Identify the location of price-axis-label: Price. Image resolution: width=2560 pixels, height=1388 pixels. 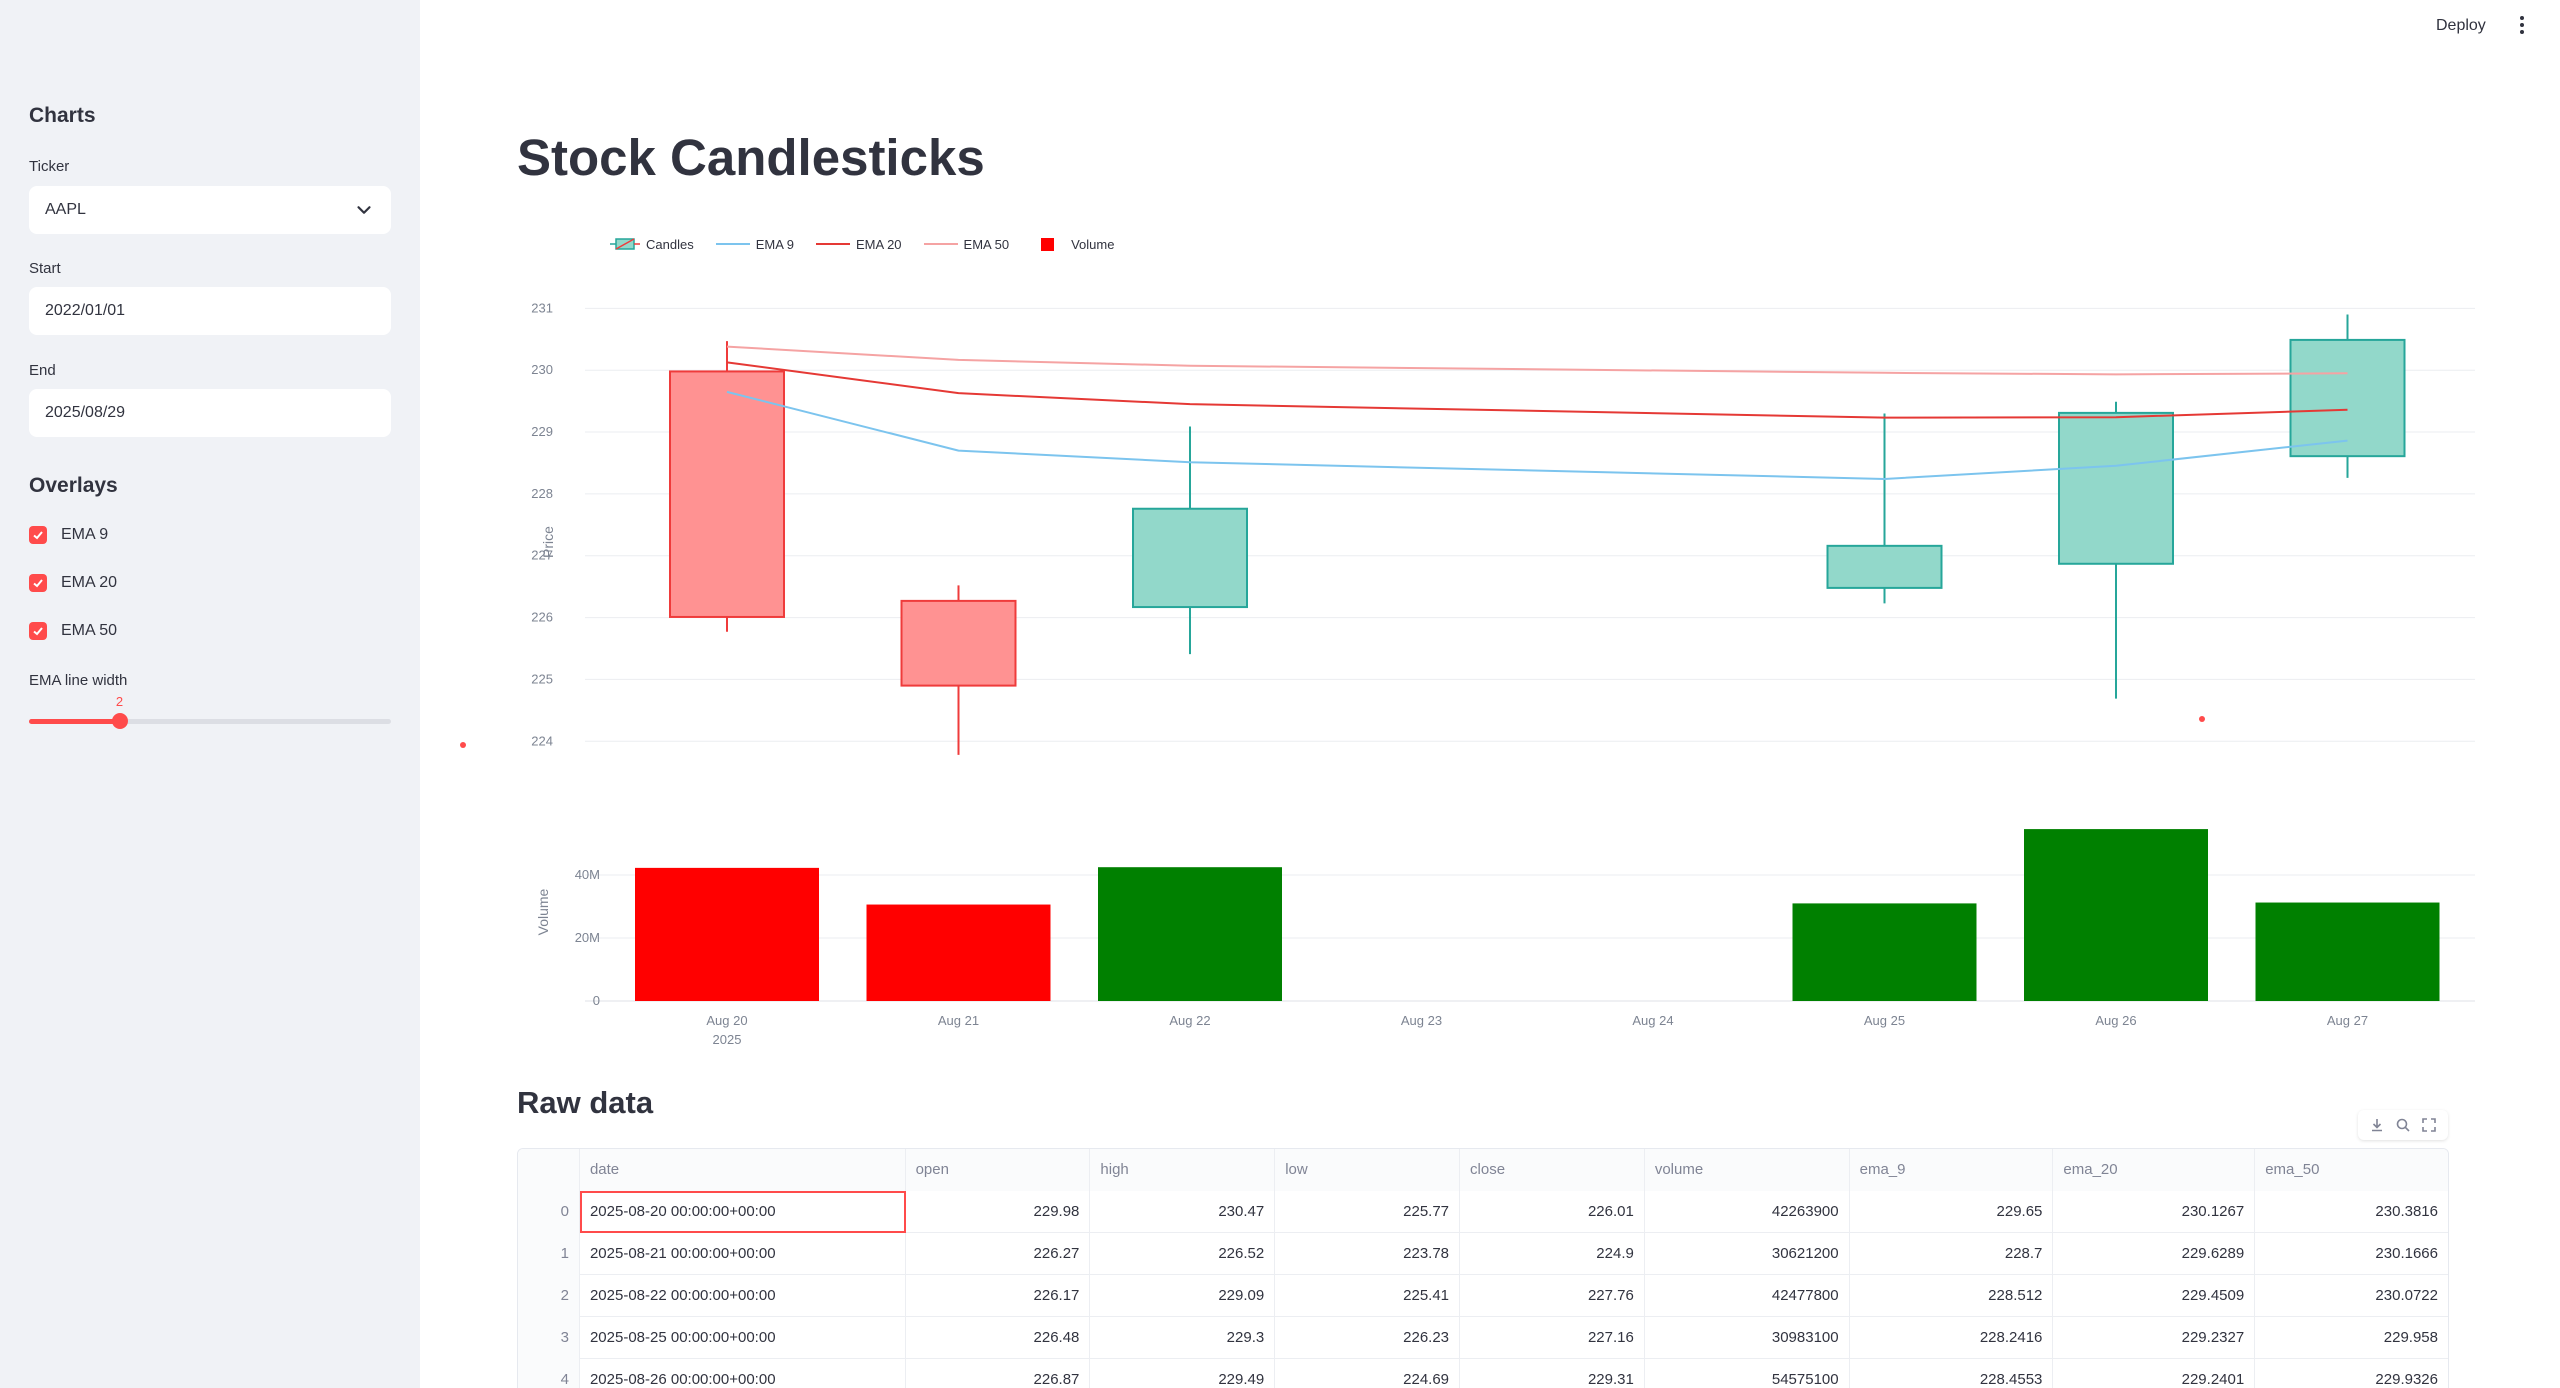
(548, 542).